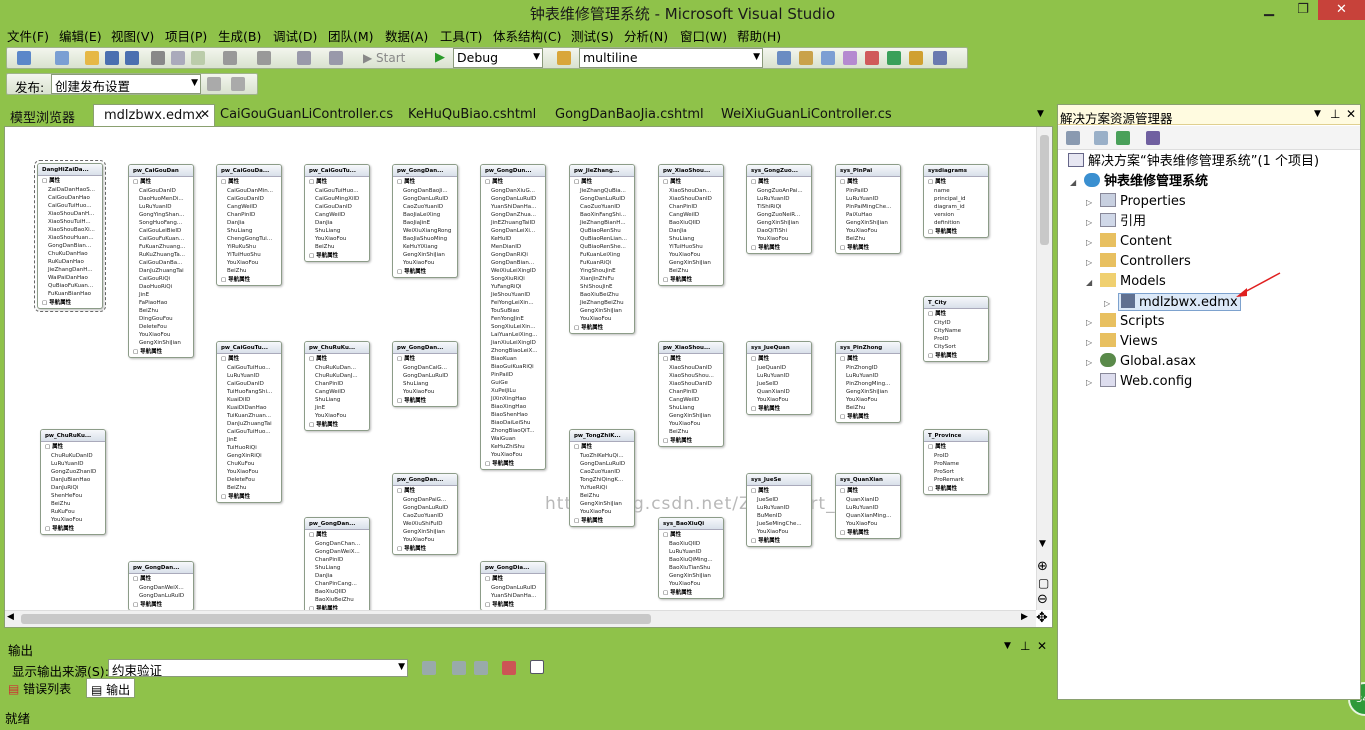 Image resolution: width=1365 pixels, height=730 pixels. I want to click on refresh-icon, so click(1123, 138).